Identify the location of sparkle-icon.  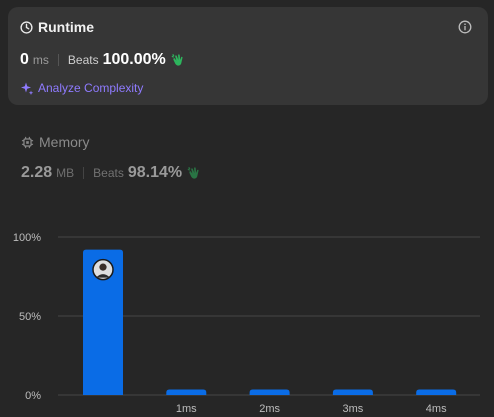
(27, 88).